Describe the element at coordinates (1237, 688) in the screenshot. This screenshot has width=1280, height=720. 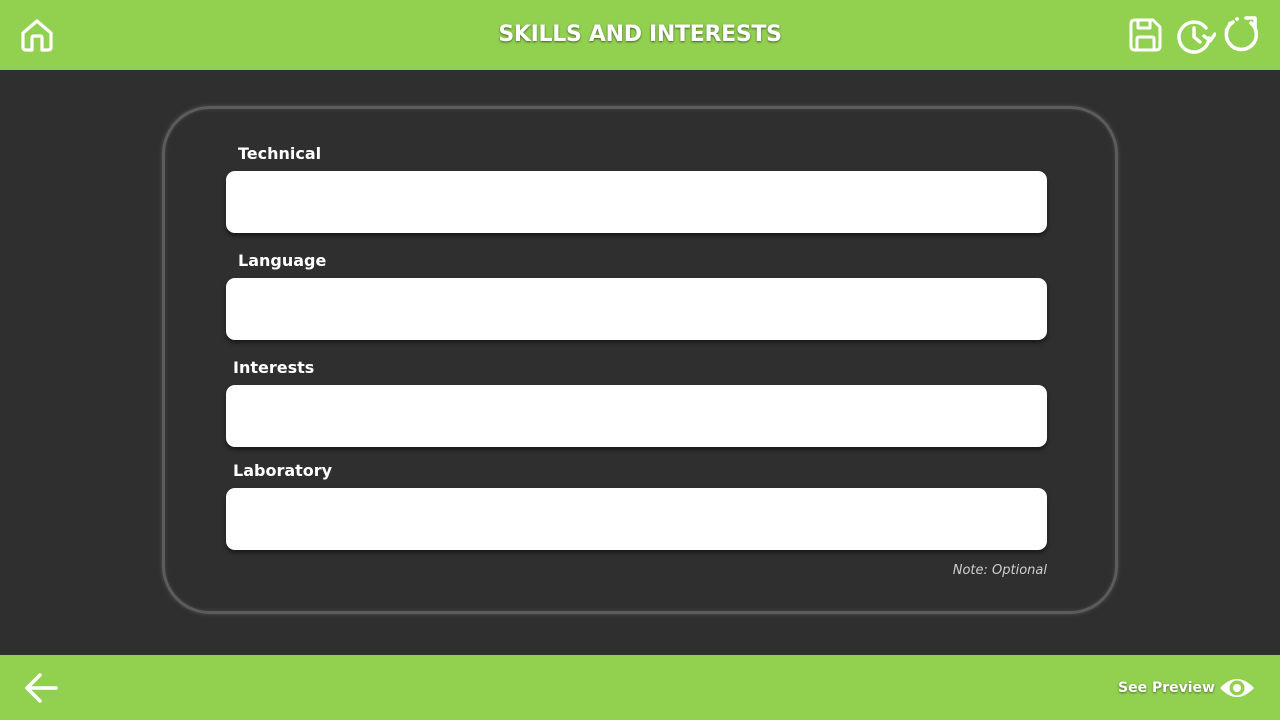
I see `eye-icon` at that location.